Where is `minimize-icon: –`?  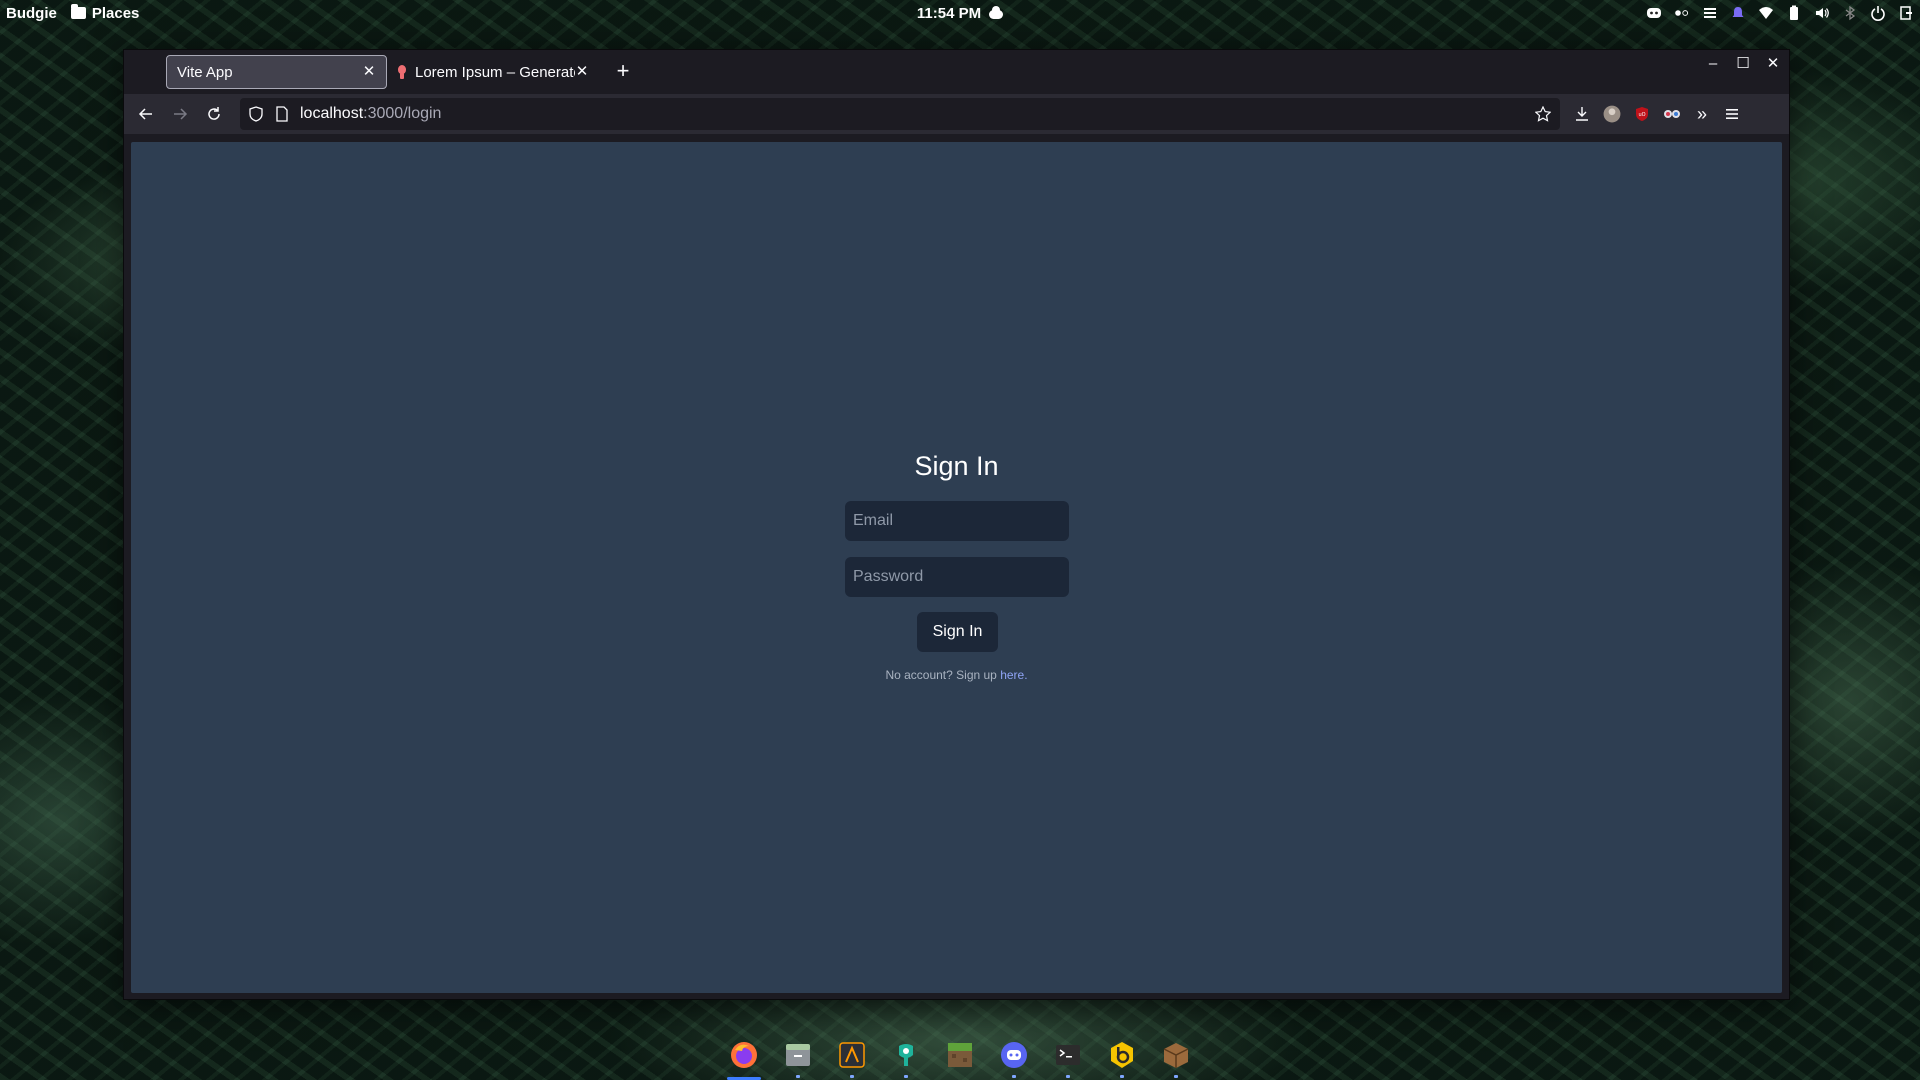 minimize-icon: – is located at coordinates (1713, 64).